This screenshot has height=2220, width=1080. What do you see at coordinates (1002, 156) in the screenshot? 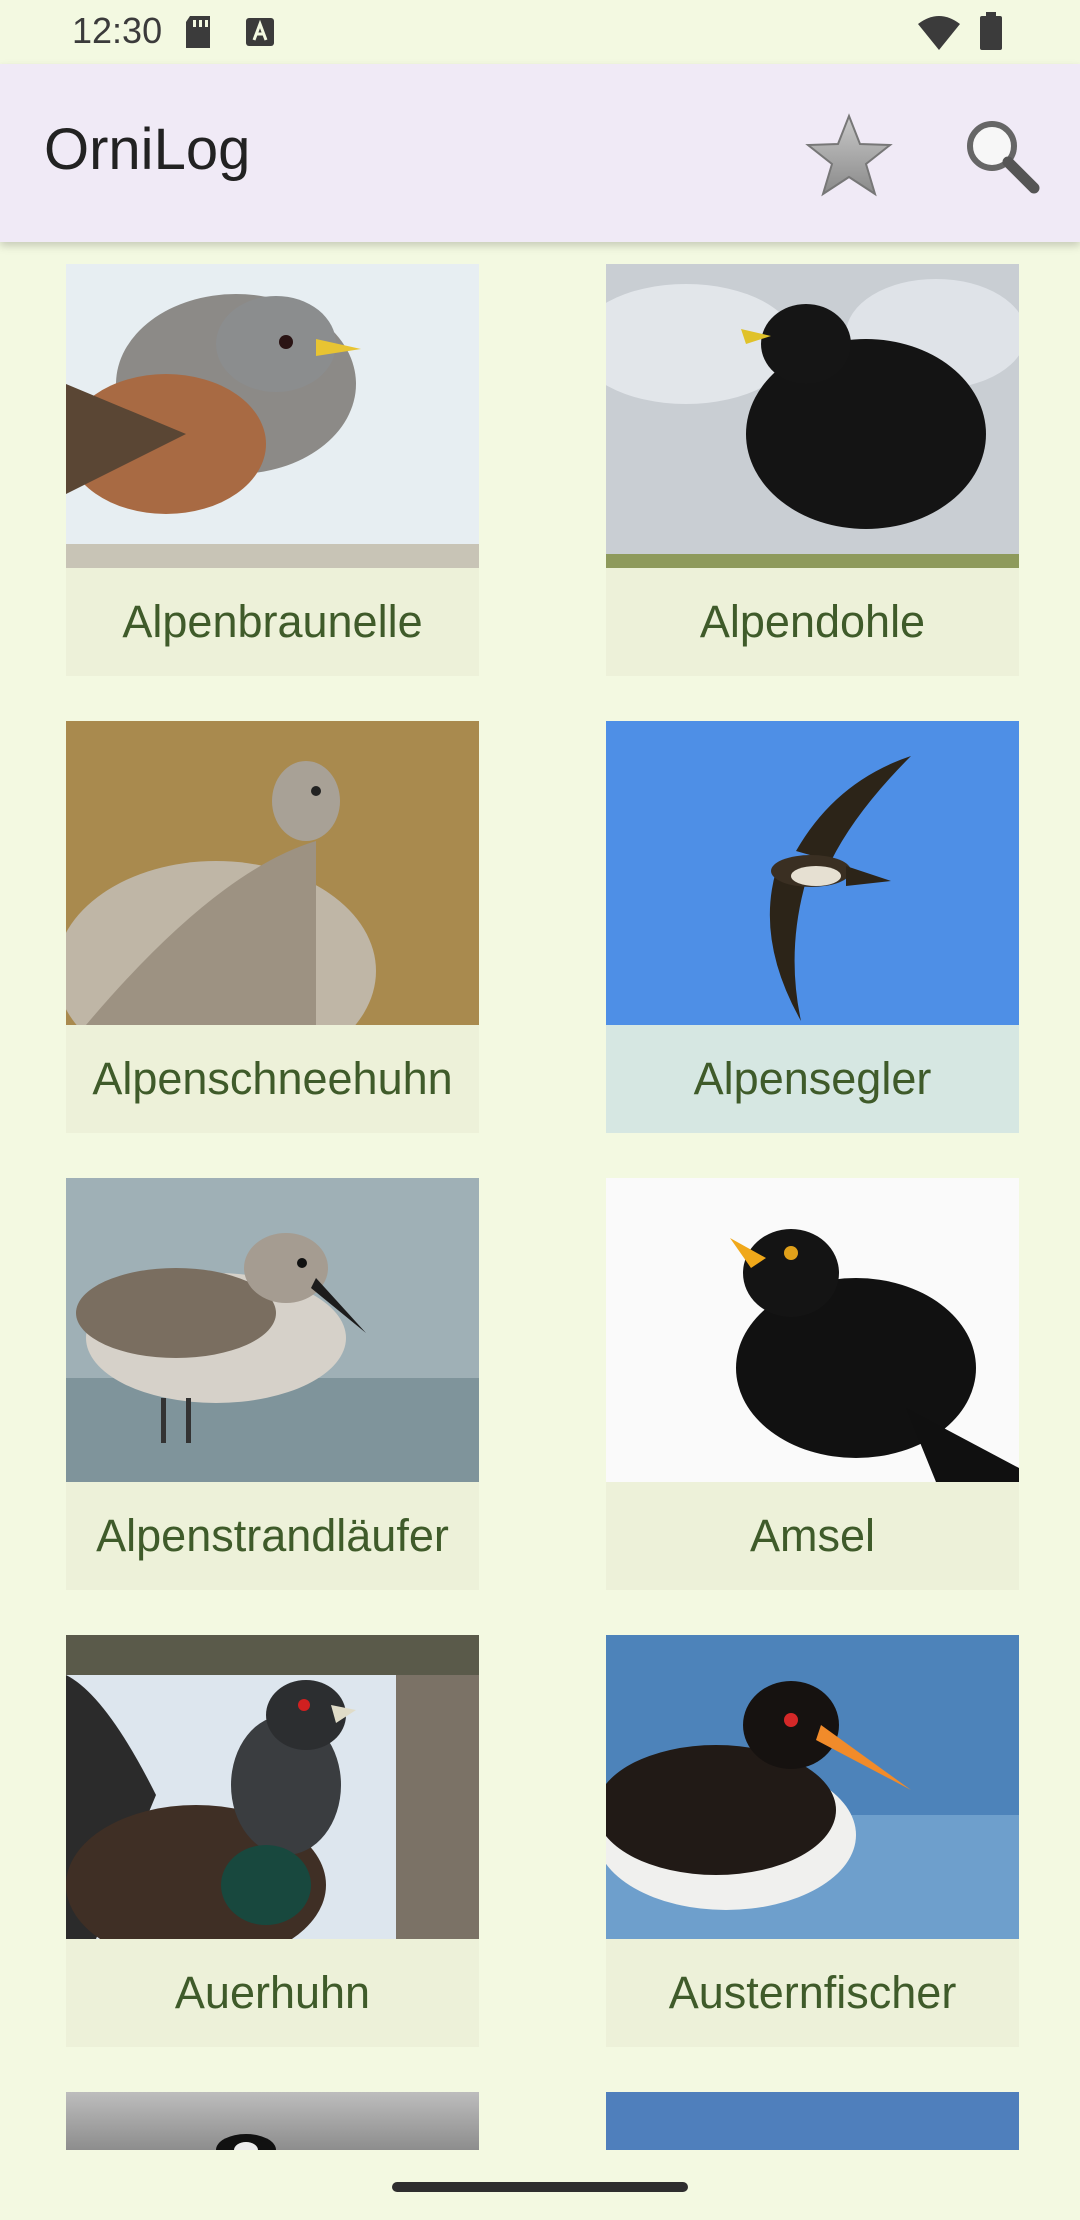
I see `search-icon` at bounding box center [1002, 156].